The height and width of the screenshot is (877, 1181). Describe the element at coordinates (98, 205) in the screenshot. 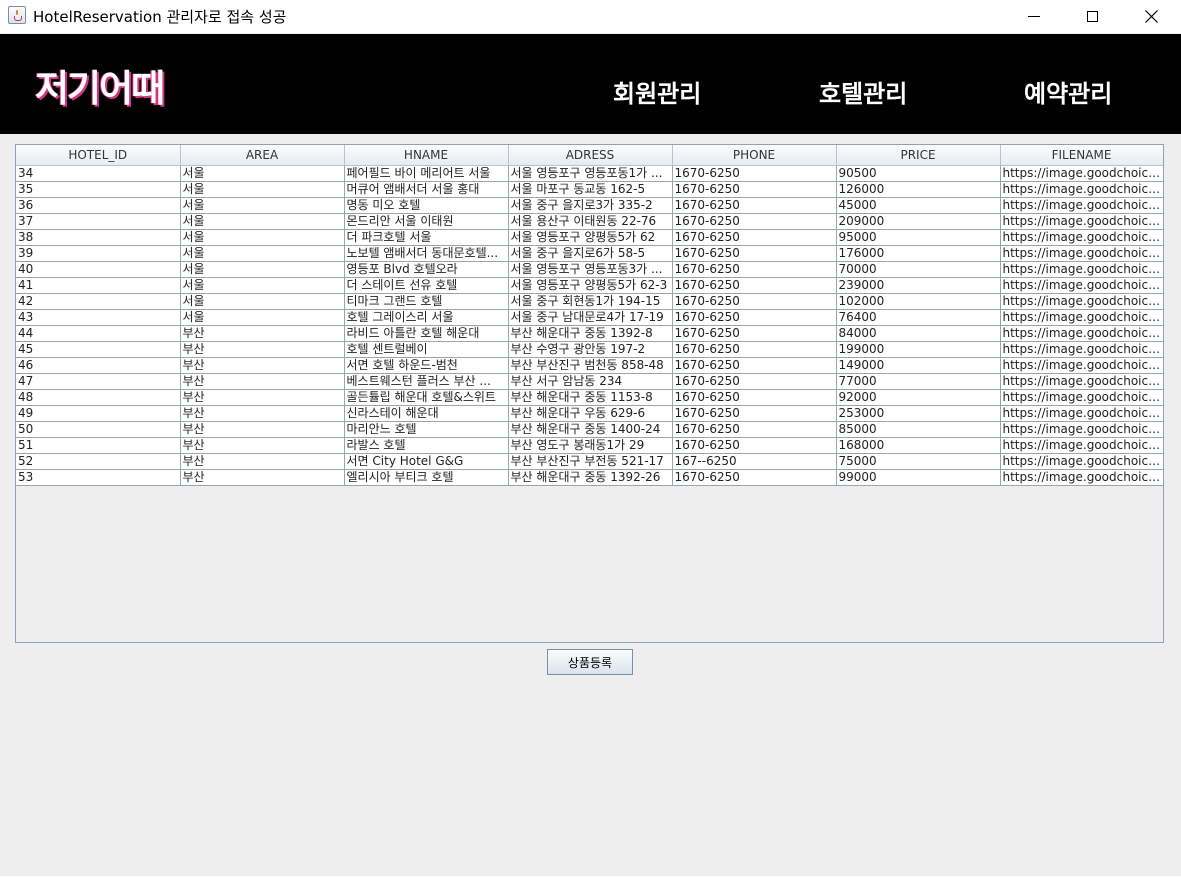

I see `table-cell: 36` at that location.